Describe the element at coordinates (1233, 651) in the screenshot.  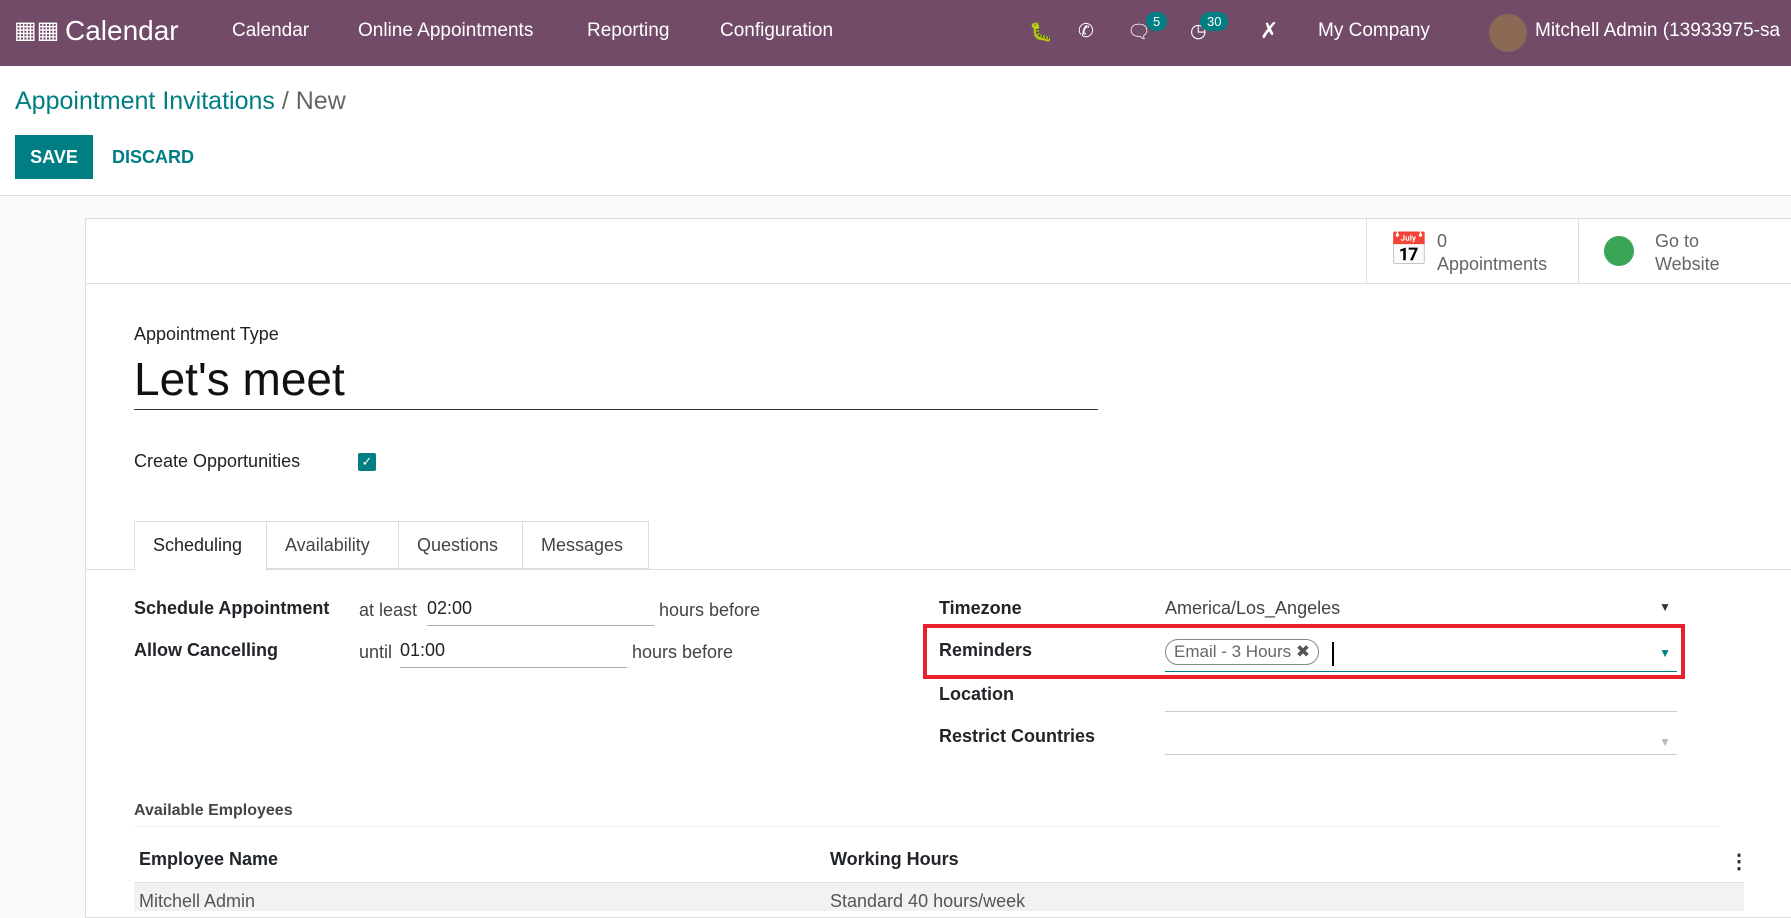
I see `reminder-tag-label: Email - 3 Hours` at that location.